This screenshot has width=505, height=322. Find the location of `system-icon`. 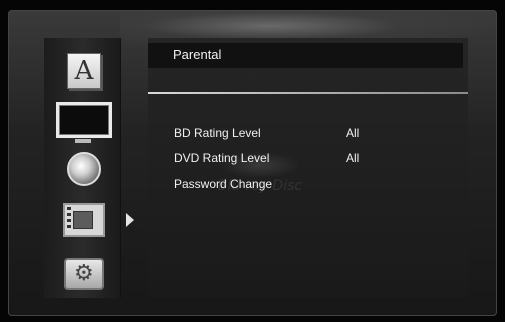

system-icon is located at coordinates (84, 274).